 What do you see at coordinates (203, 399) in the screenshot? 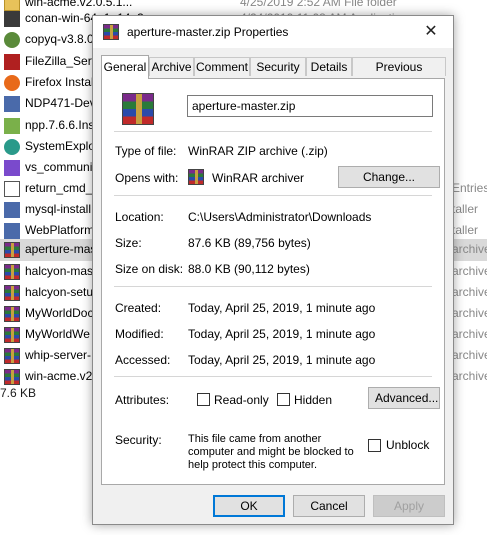
I see `readonly-checkbox` at bounding box center [203, 399].